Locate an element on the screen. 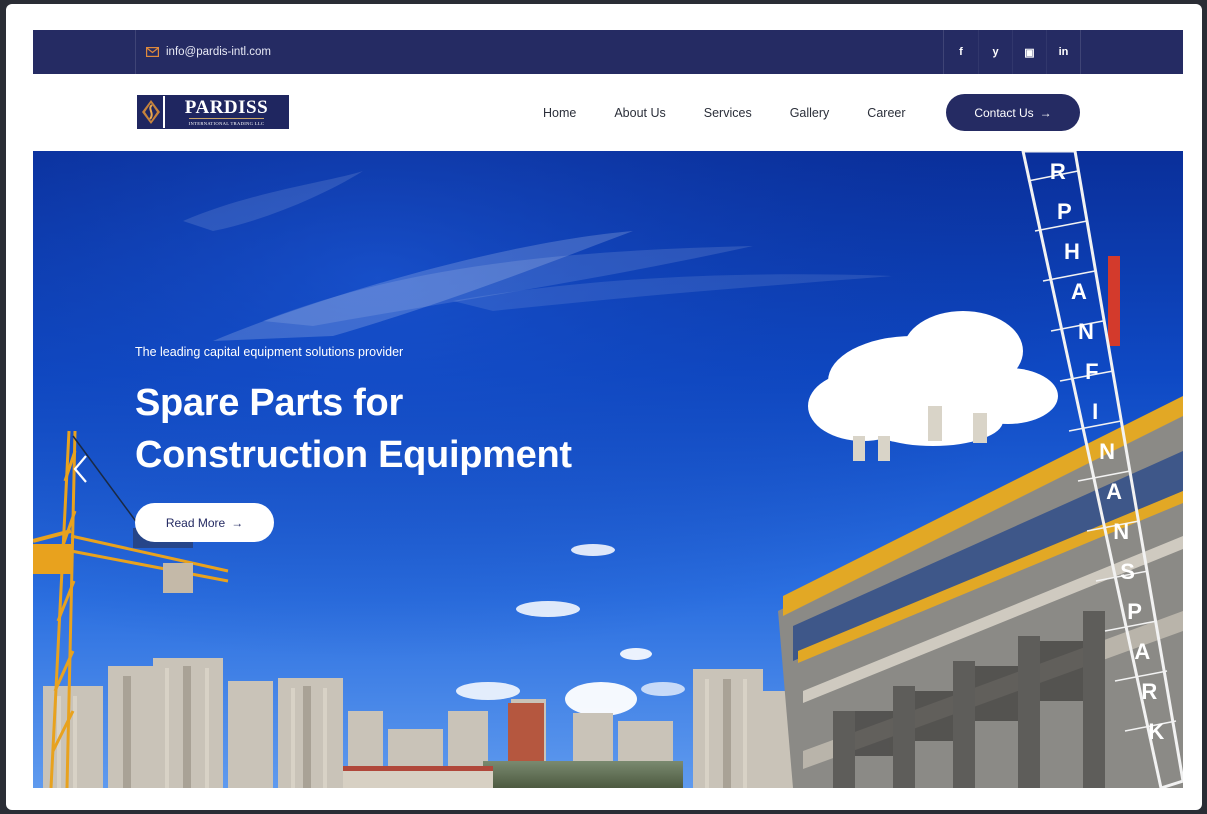 The height and width of the screenshot is (814, 1207). read-more-button: Read More → is located at coordinates (204, 522).